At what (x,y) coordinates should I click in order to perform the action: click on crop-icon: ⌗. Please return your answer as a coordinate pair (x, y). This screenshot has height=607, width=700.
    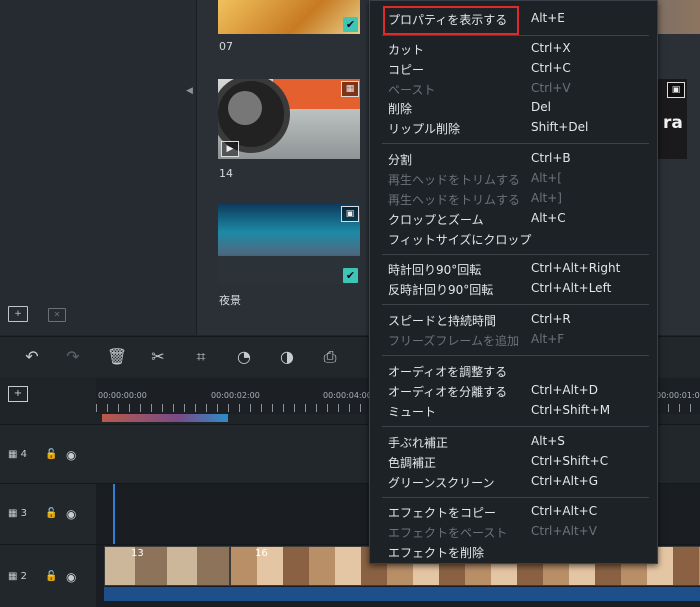
    Looking at the image, I should click on (201, 357).